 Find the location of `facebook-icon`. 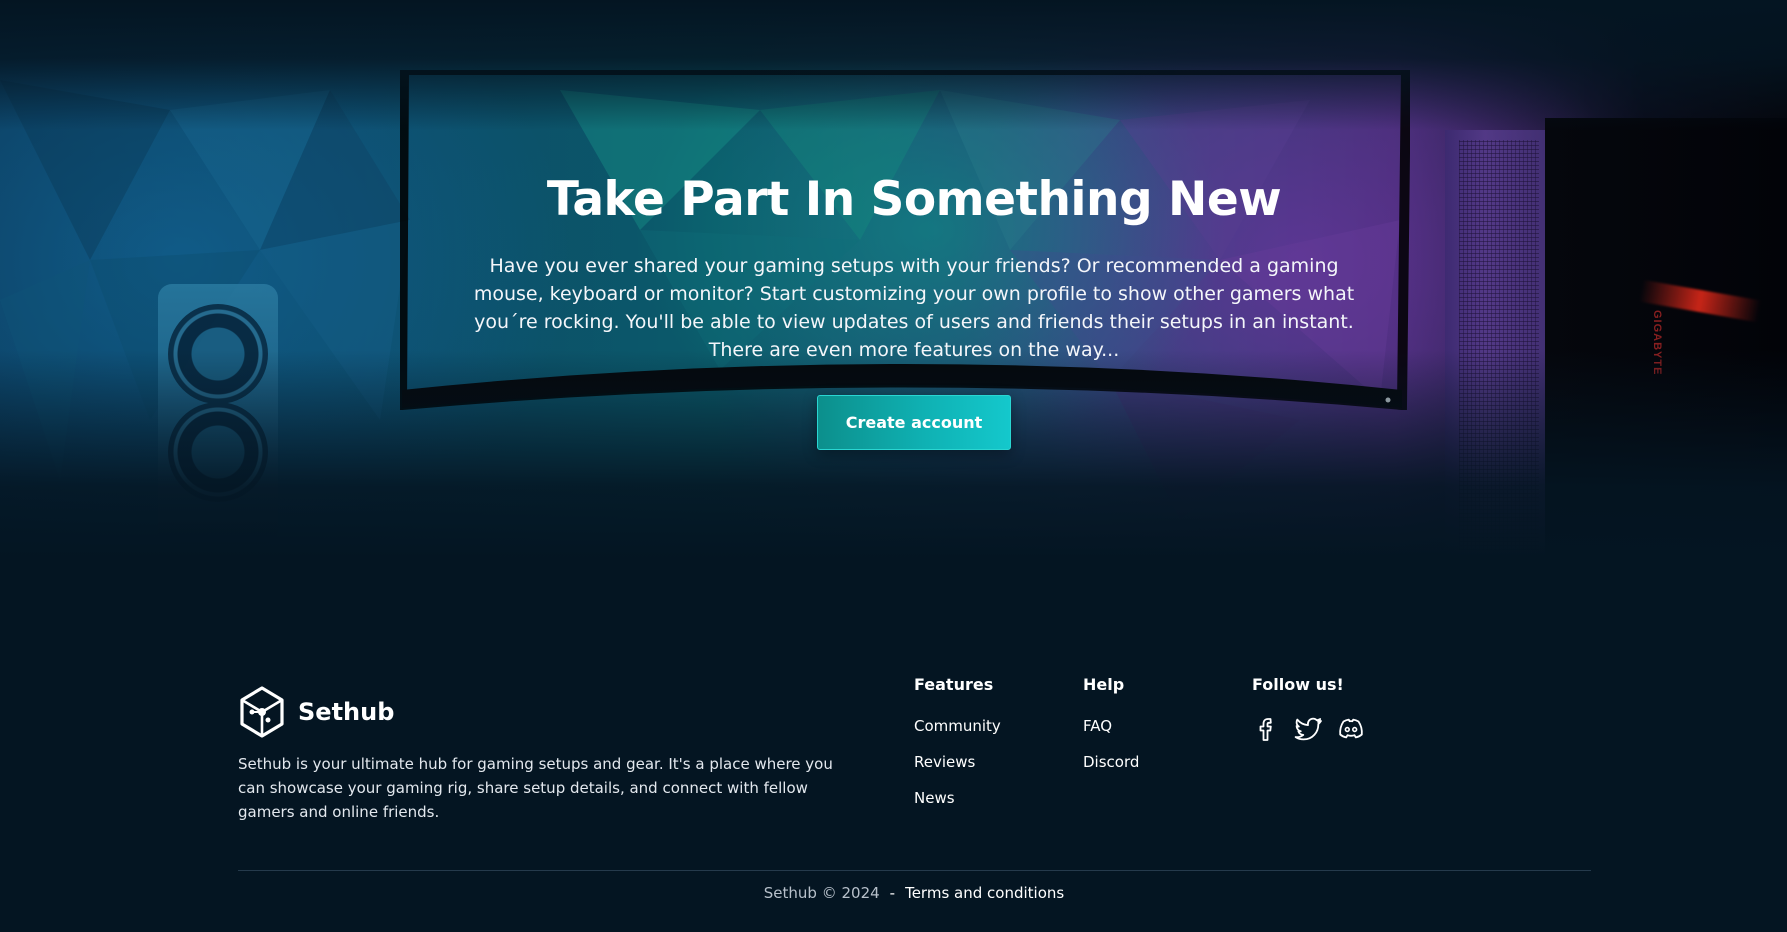

facebook-icon is located at coordinates (1265, 729).